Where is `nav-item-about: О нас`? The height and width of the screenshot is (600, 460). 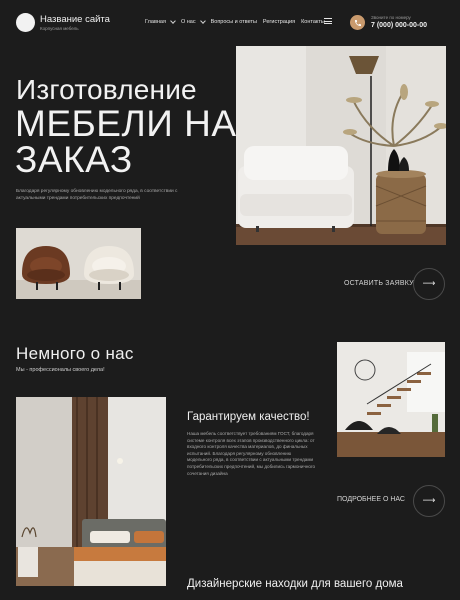 nav-item-about: О нас is located at coordinates (193, 21).